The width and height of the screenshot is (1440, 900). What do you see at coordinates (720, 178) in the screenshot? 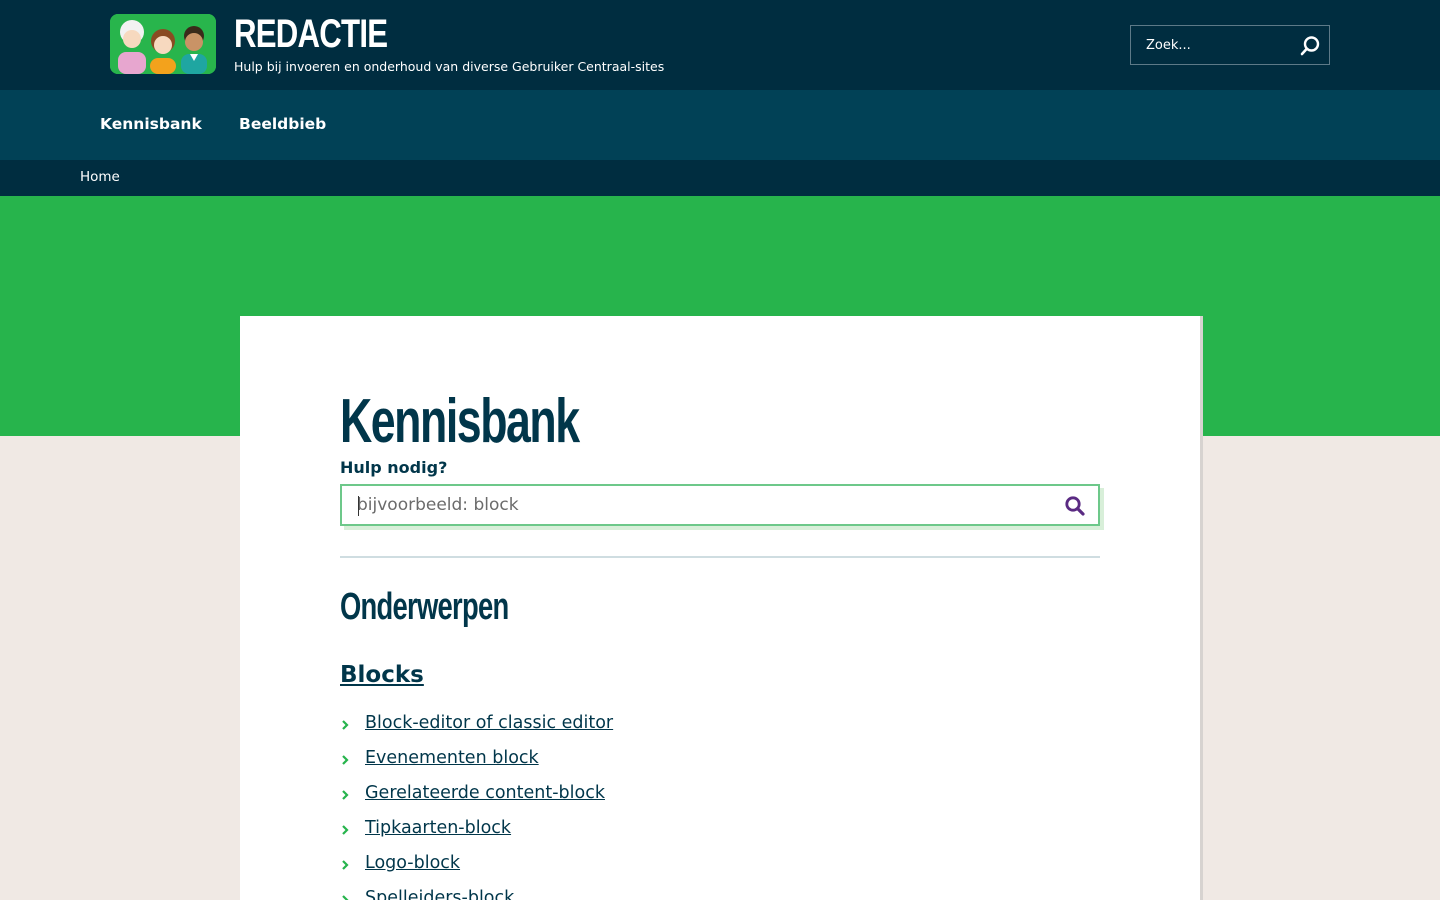
I see `breadcrumb: Home` at bounding box center [720, 178].